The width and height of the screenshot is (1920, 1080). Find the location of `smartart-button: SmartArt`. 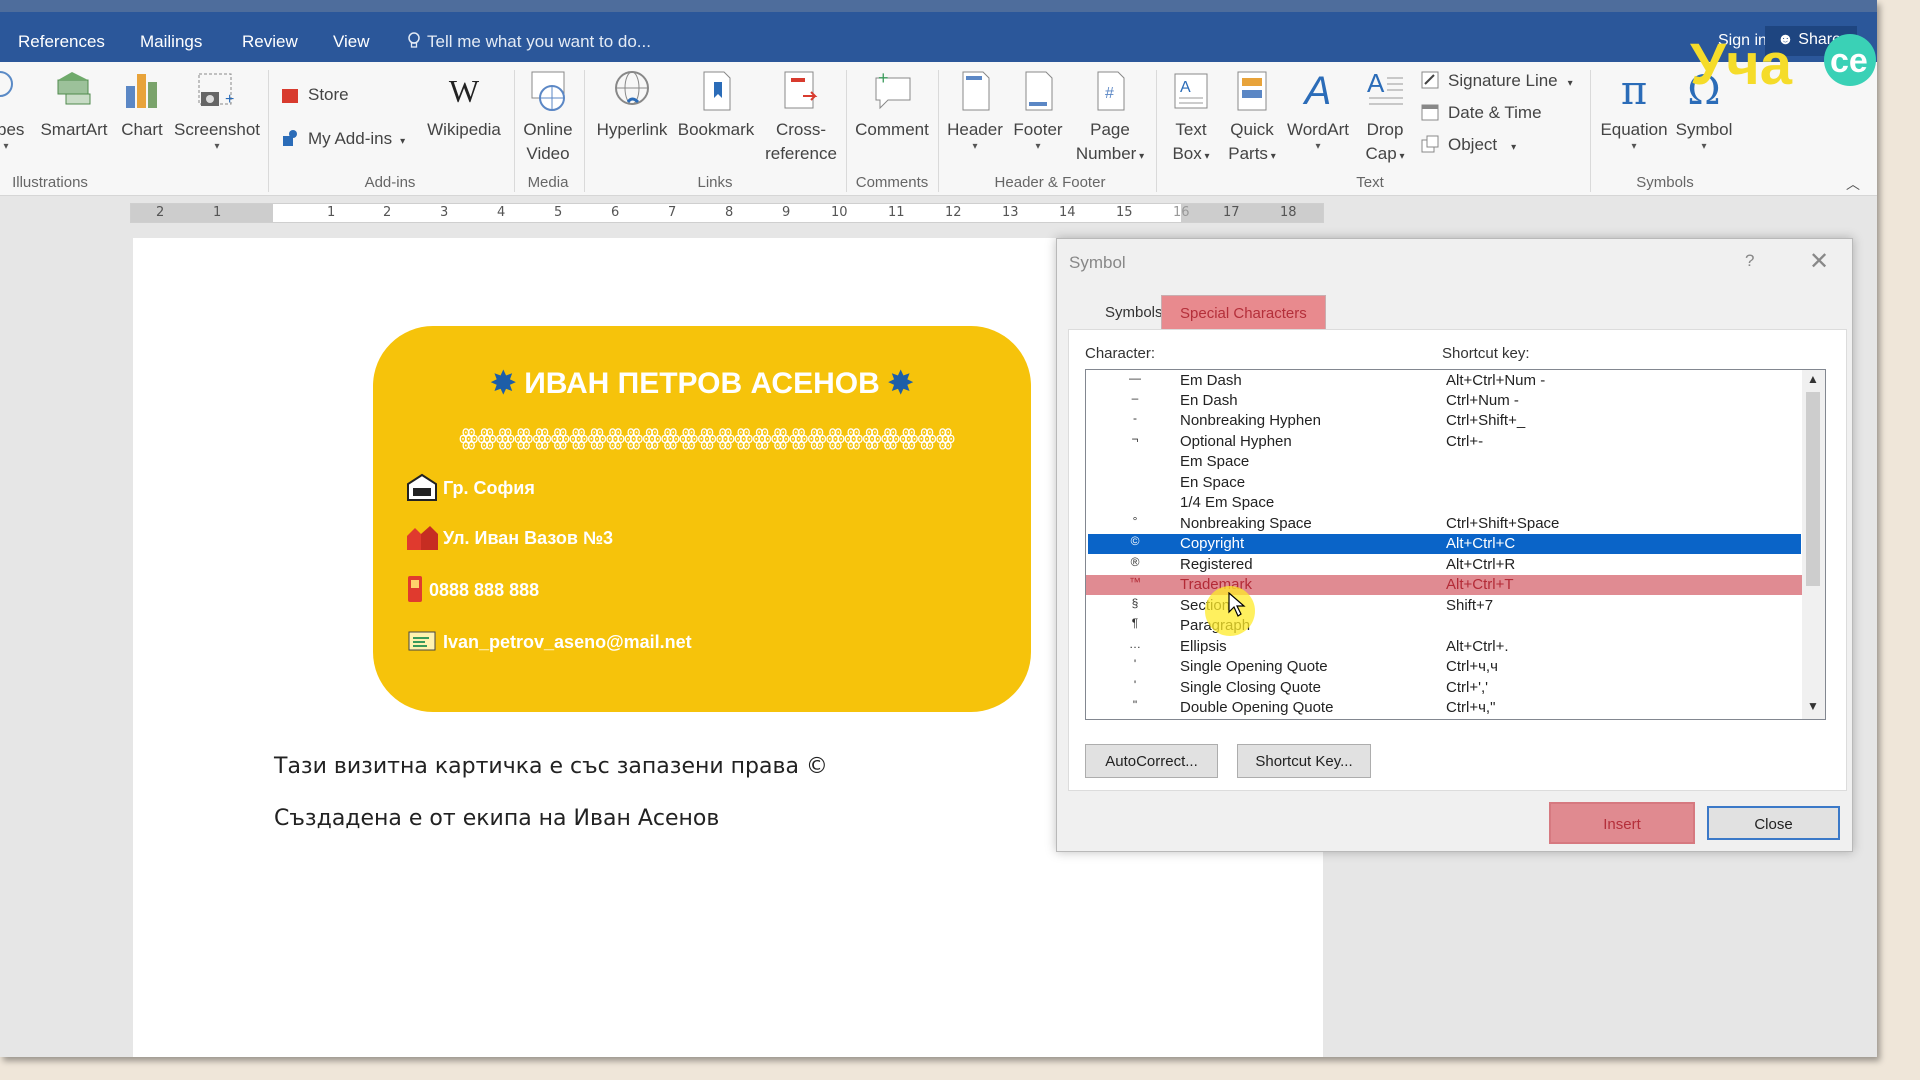

smartart-button: SmartArt is located at coordinates (74, 105).